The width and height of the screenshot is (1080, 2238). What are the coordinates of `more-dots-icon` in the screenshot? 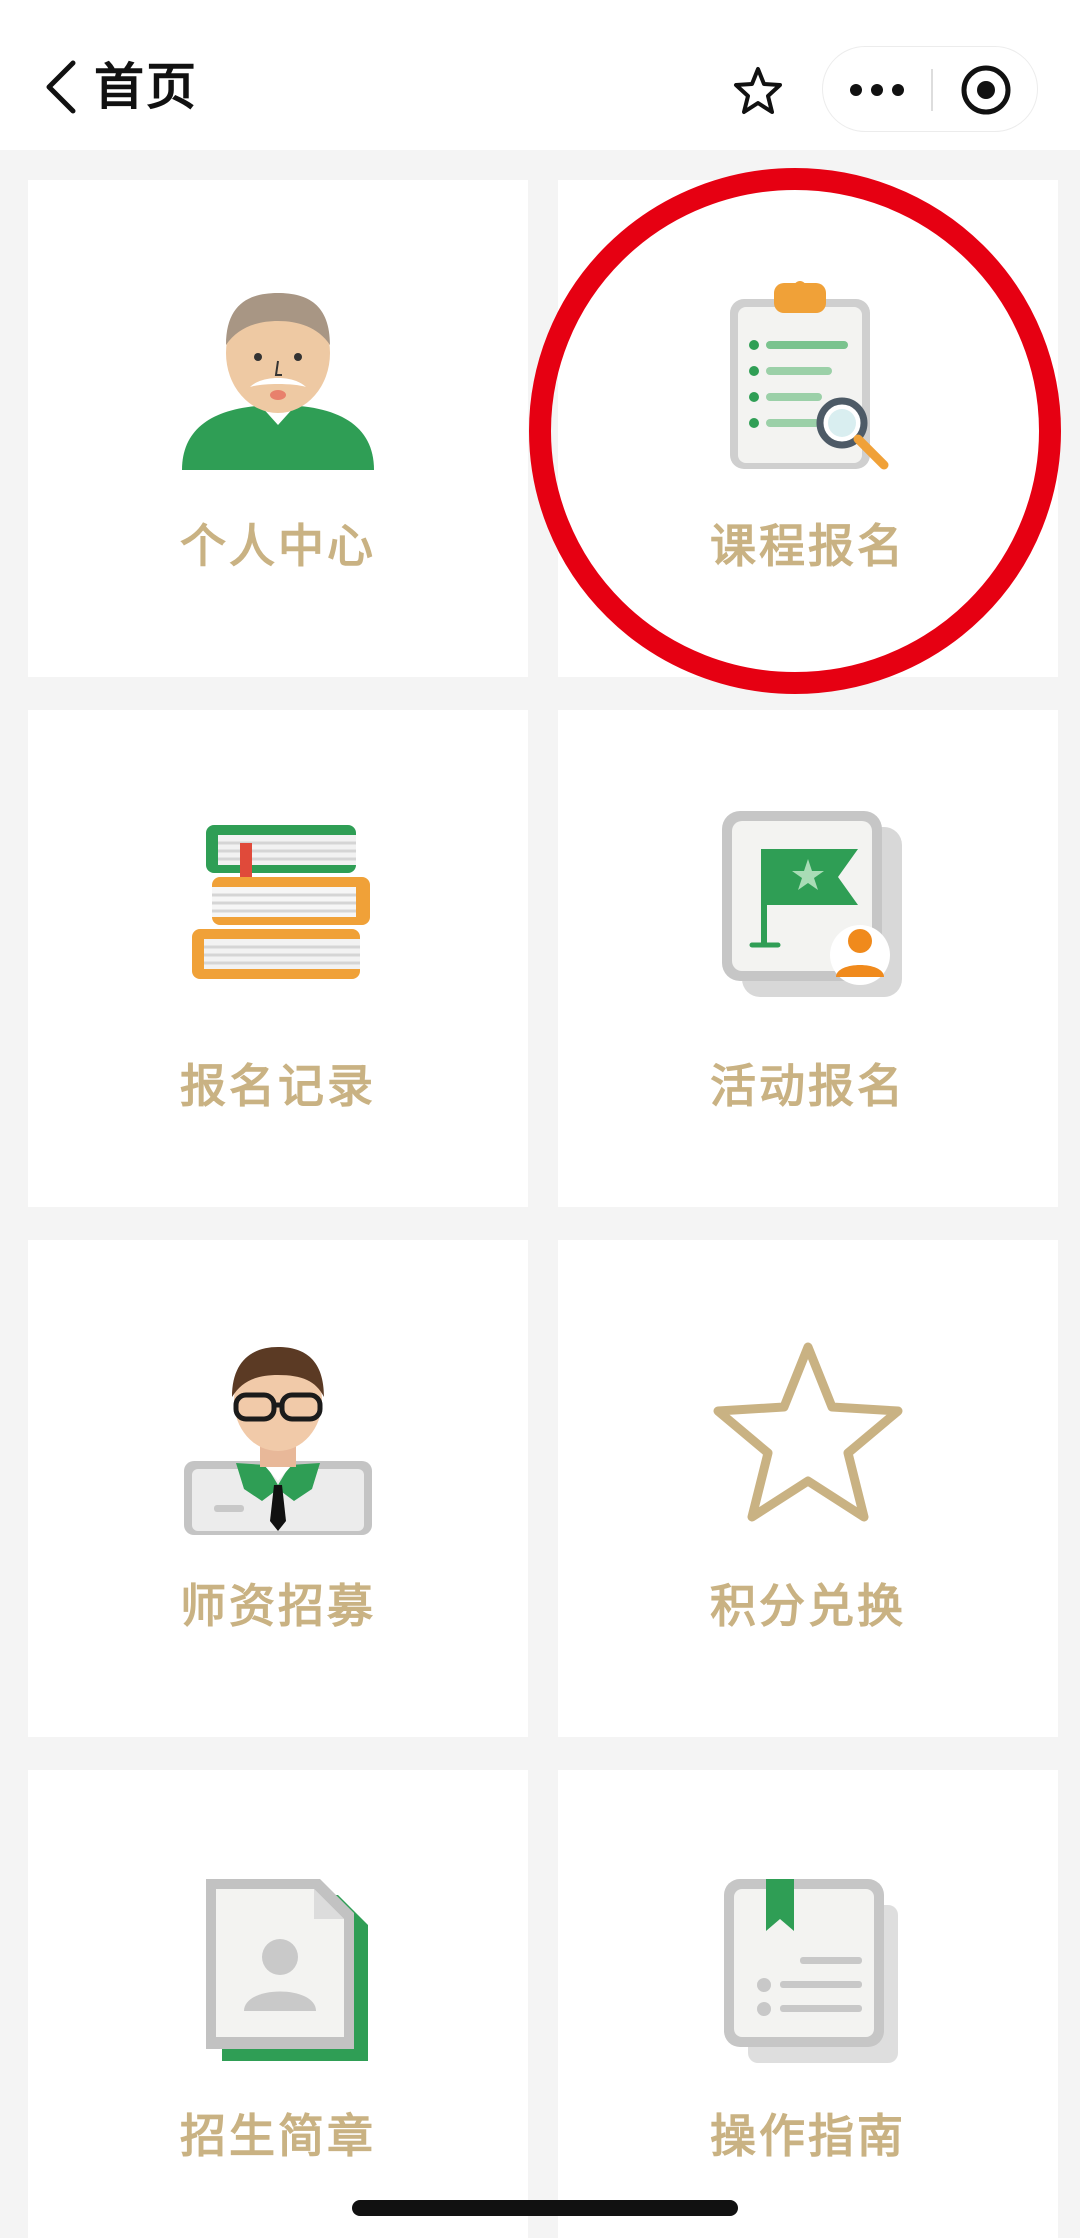 It's located at (877, 90).